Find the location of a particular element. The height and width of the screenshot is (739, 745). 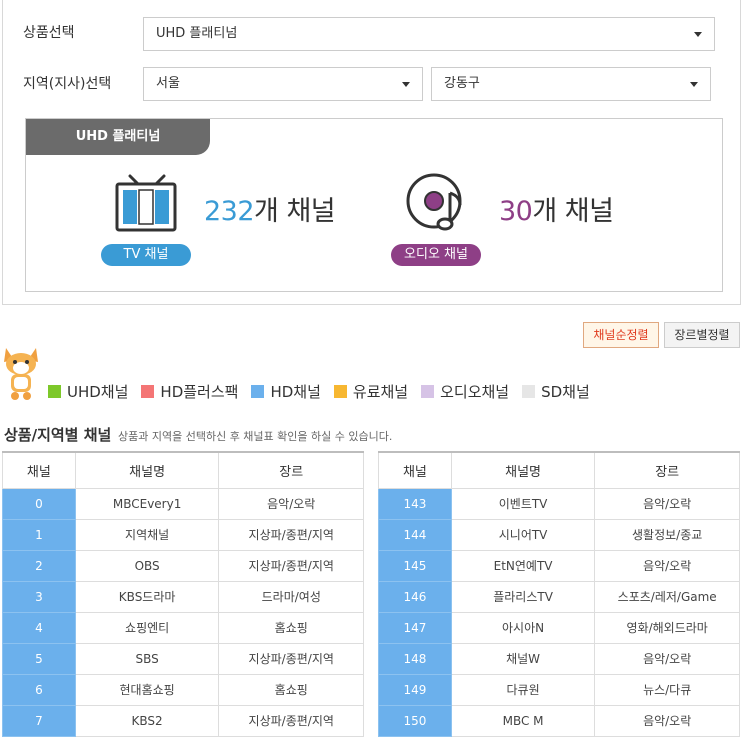

legend-item: 오디오채널 is located at coordinates (465, 391).